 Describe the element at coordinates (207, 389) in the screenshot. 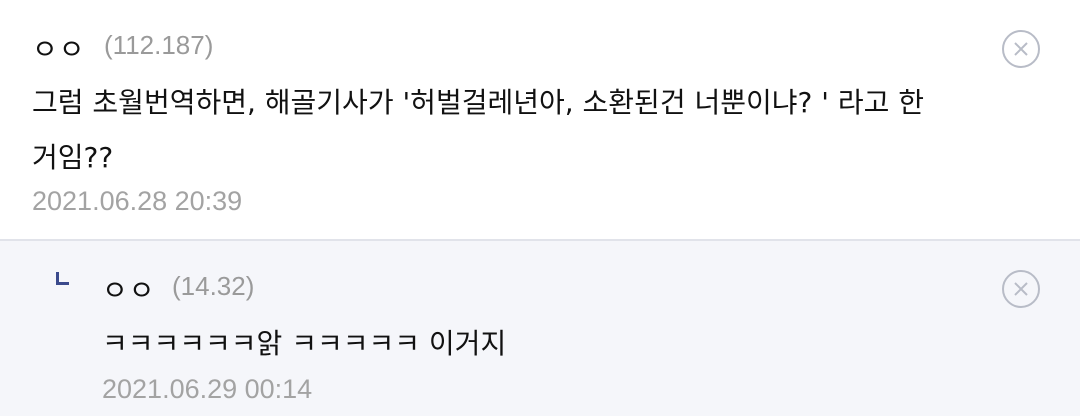

I see `reply-date: 2021.06.29 00:14` at that location.